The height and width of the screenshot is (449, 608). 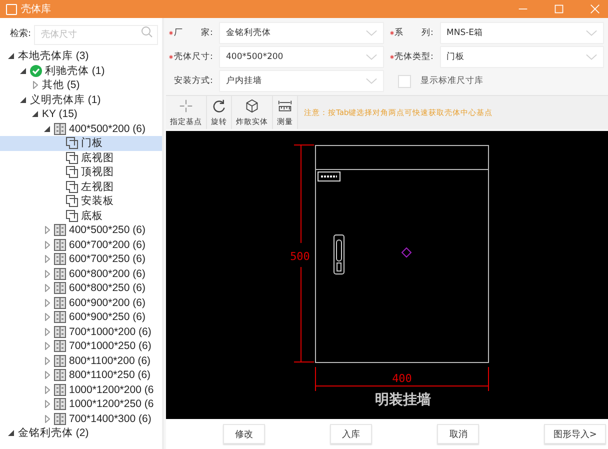 I want to click on field-label: 壳体类型:, so click(x=414, y=57).